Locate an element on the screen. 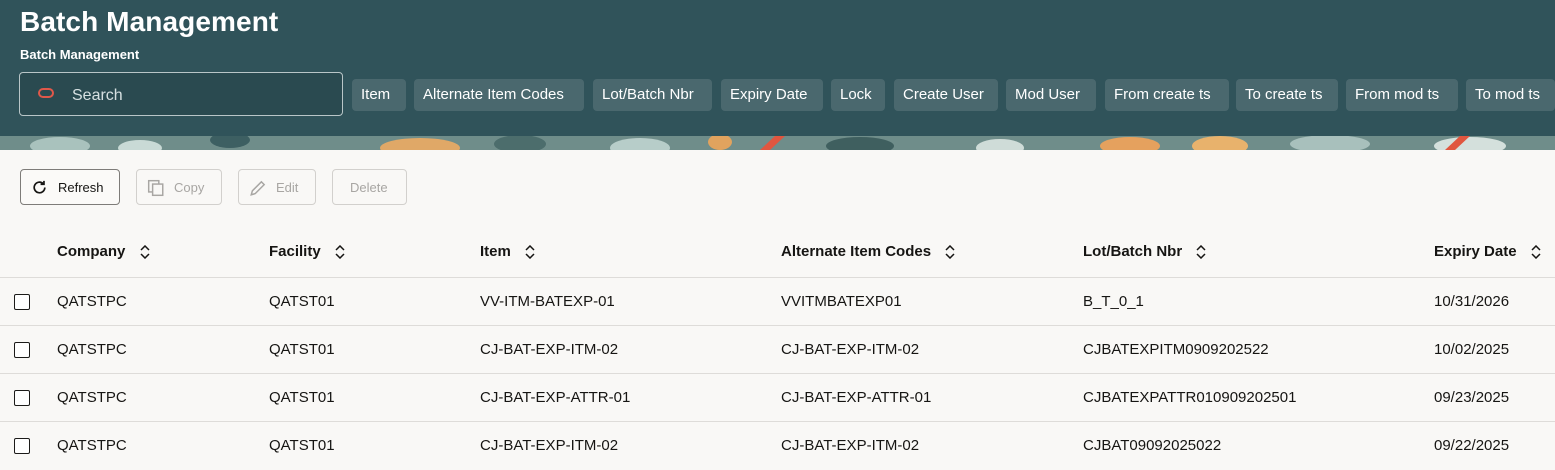  refresh-button: Refresh is located at coordinates (70, 187).